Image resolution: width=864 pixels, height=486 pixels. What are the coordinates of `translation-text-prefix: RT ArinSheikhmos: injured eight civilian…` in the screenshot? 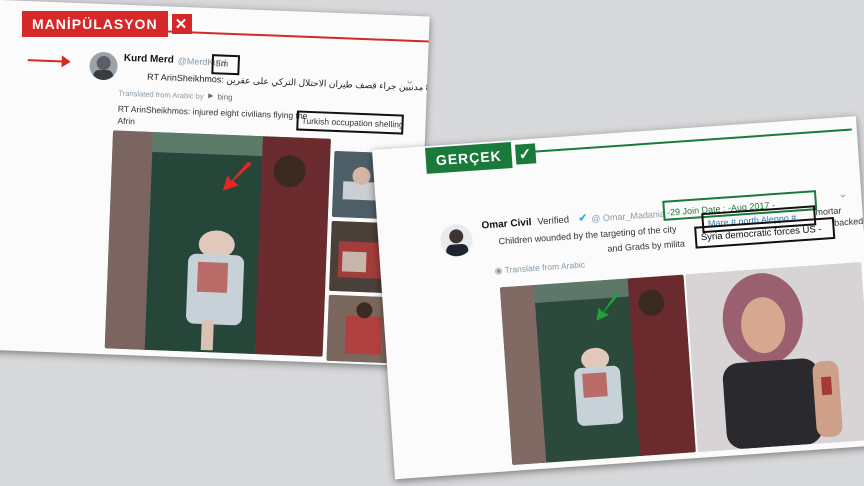 It's located at (212, 112).